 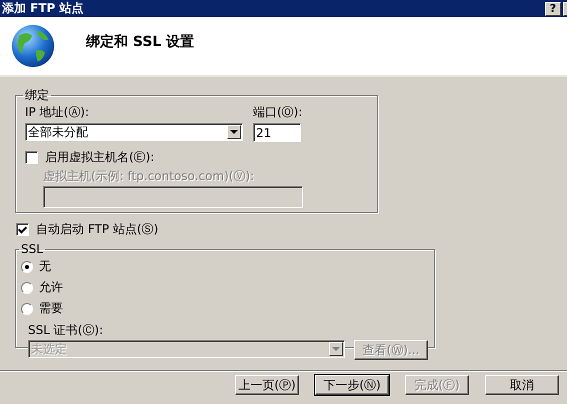 I want to click on ip-label: IP 地址(Ⓐ):, so click(x=57, y=112).